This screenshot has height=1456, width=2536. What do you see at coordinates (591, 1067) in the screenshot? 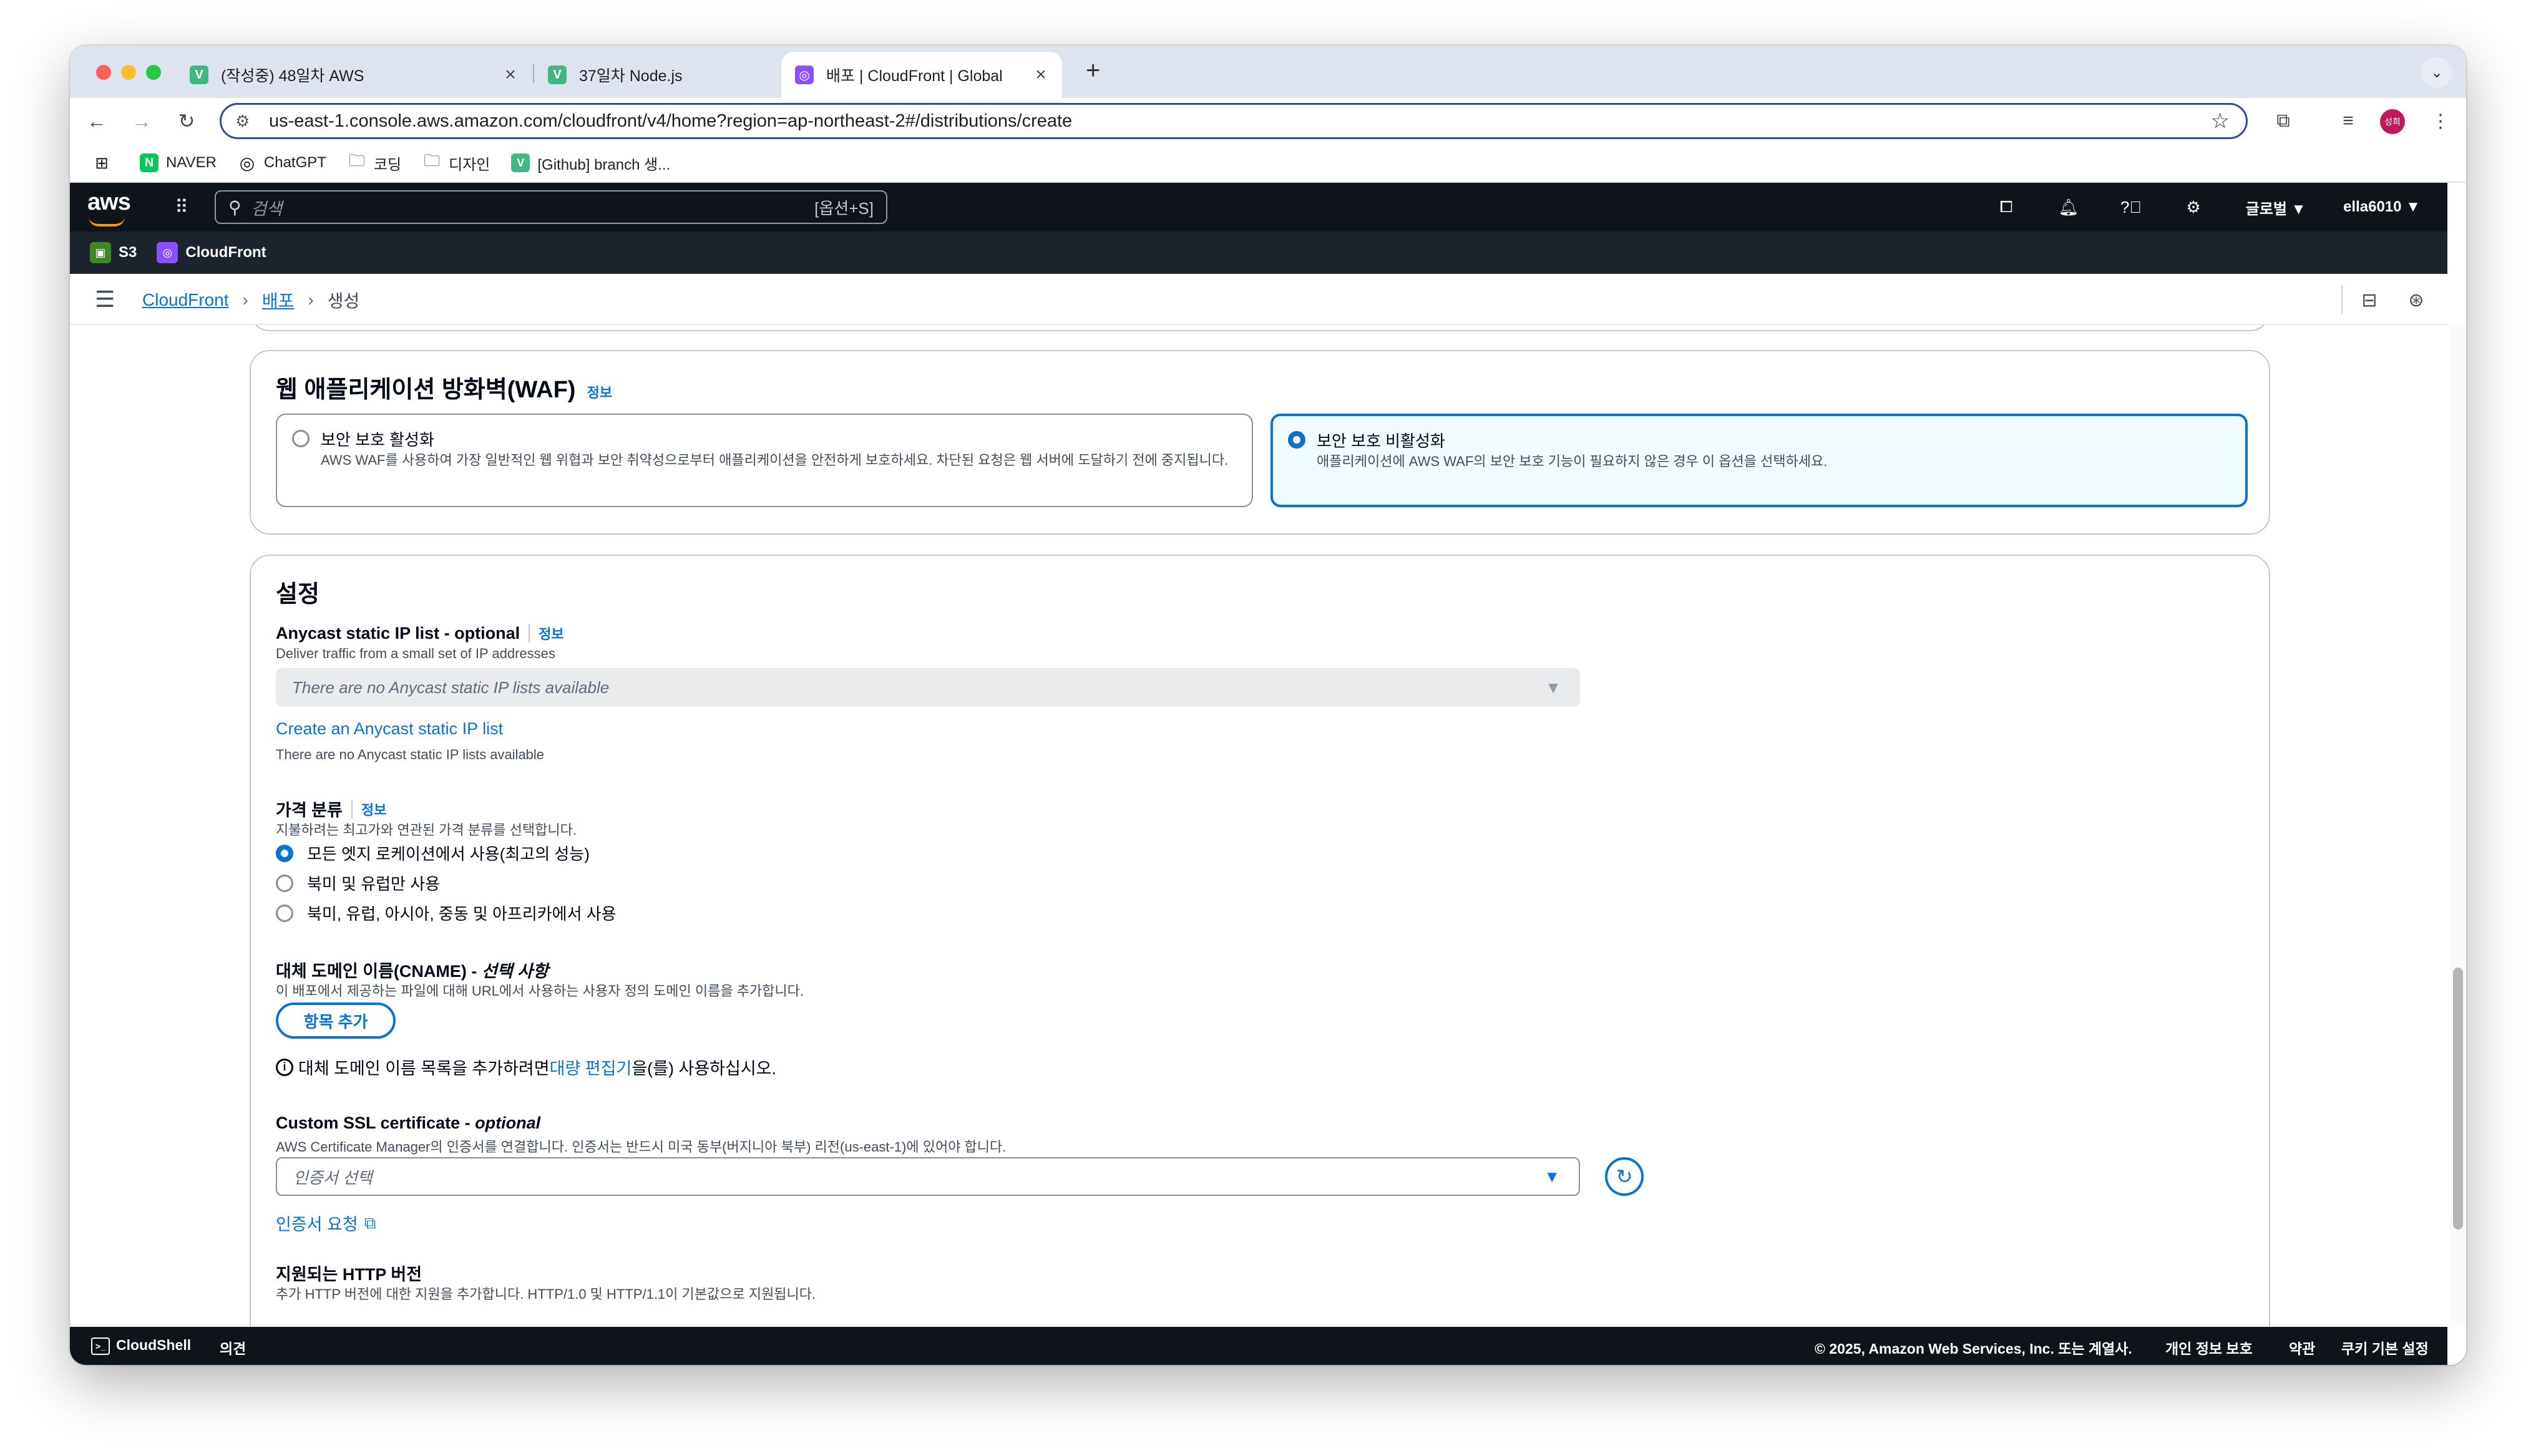
I see `bulk-editor-link: 대량 편집기` at bounding box center [591, 1067].